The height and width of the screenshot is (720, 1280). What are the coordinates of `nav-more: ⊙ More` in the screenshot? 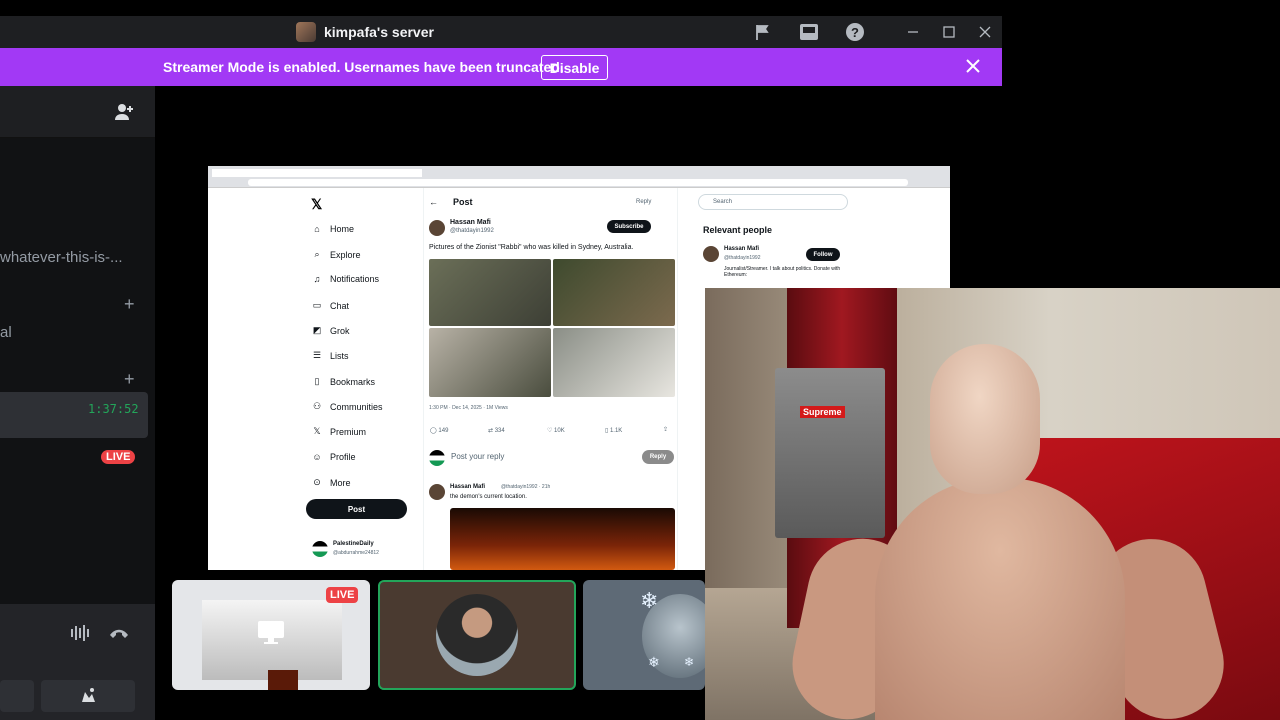 It's located at (331, 482).